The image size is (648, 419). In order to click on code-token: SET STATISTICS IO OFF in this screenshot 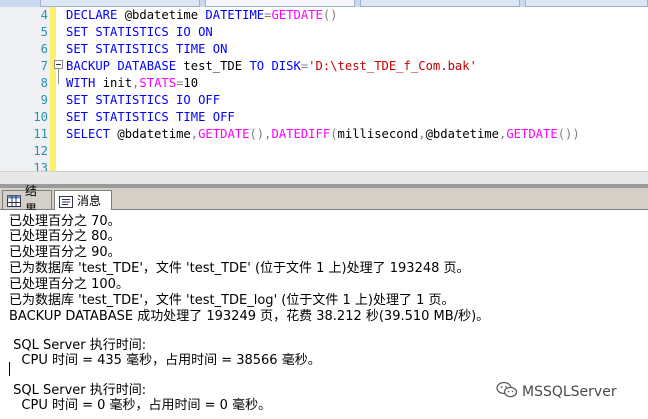, I will do `click(143, 100)`.